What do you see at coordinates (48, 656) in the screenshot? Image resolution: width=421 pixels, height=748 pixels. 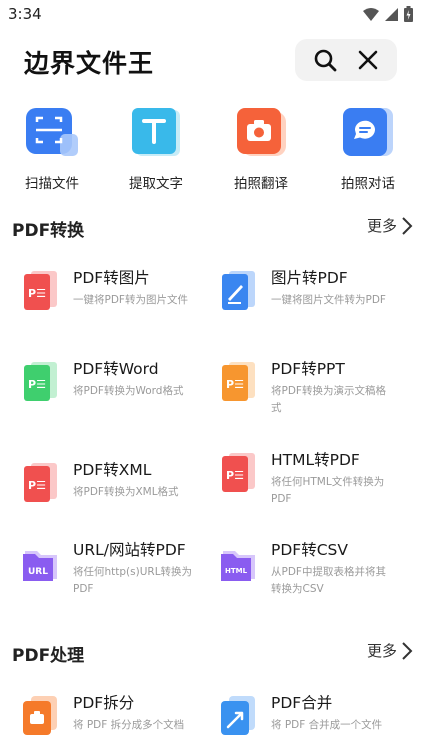 I see `section-title: PDF处理` at bounding box center [48, 656].